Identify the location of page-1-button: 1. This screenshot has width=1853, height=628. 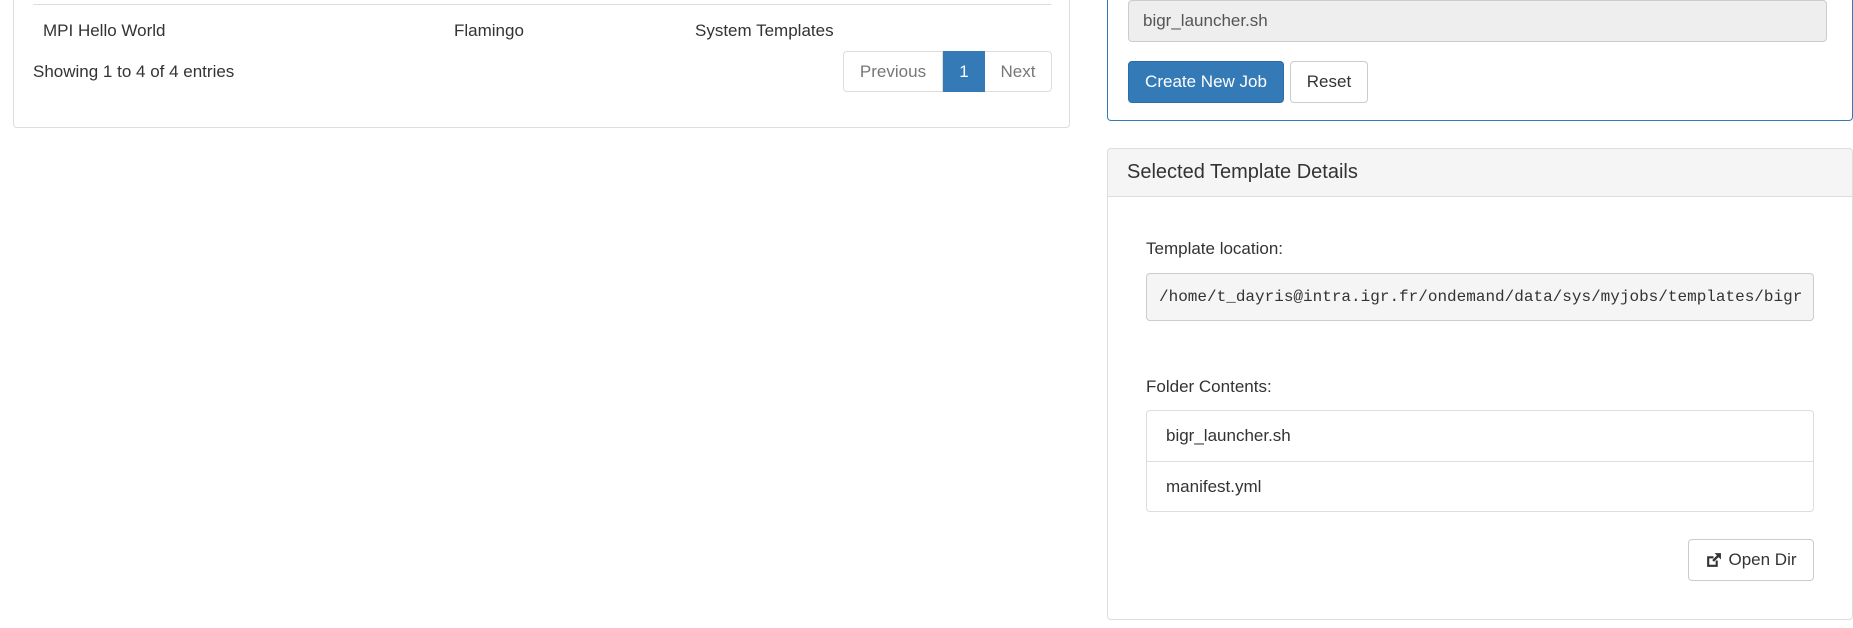
(964, 71).